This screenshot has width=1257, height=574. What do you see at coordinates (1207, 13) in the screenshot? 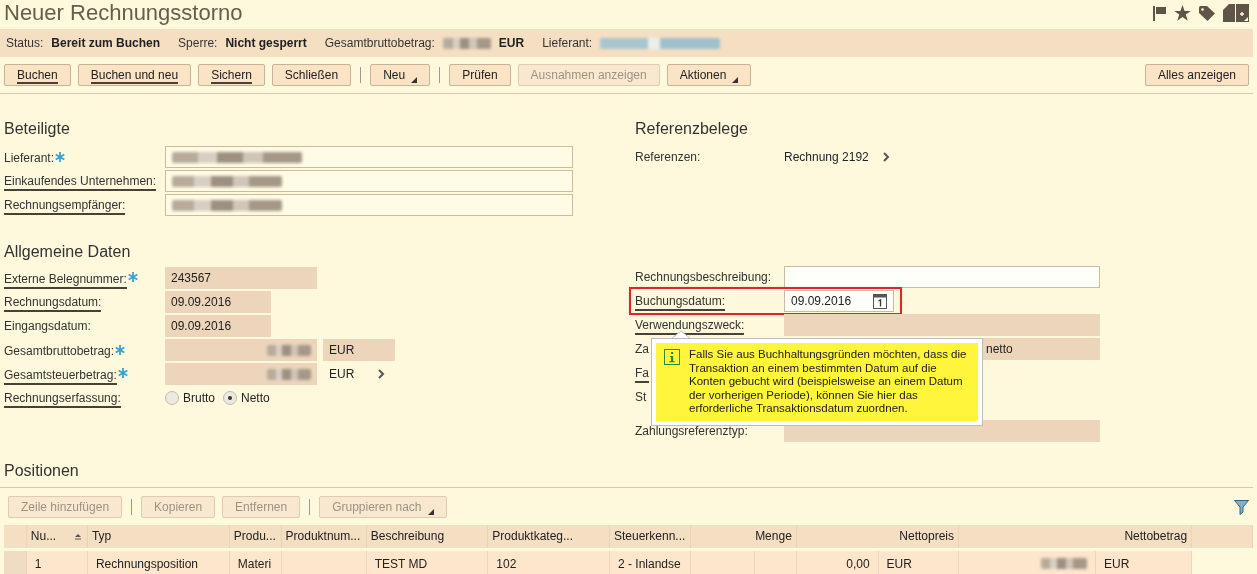
I see `tag-icon` at bounding box center [1207, 13].